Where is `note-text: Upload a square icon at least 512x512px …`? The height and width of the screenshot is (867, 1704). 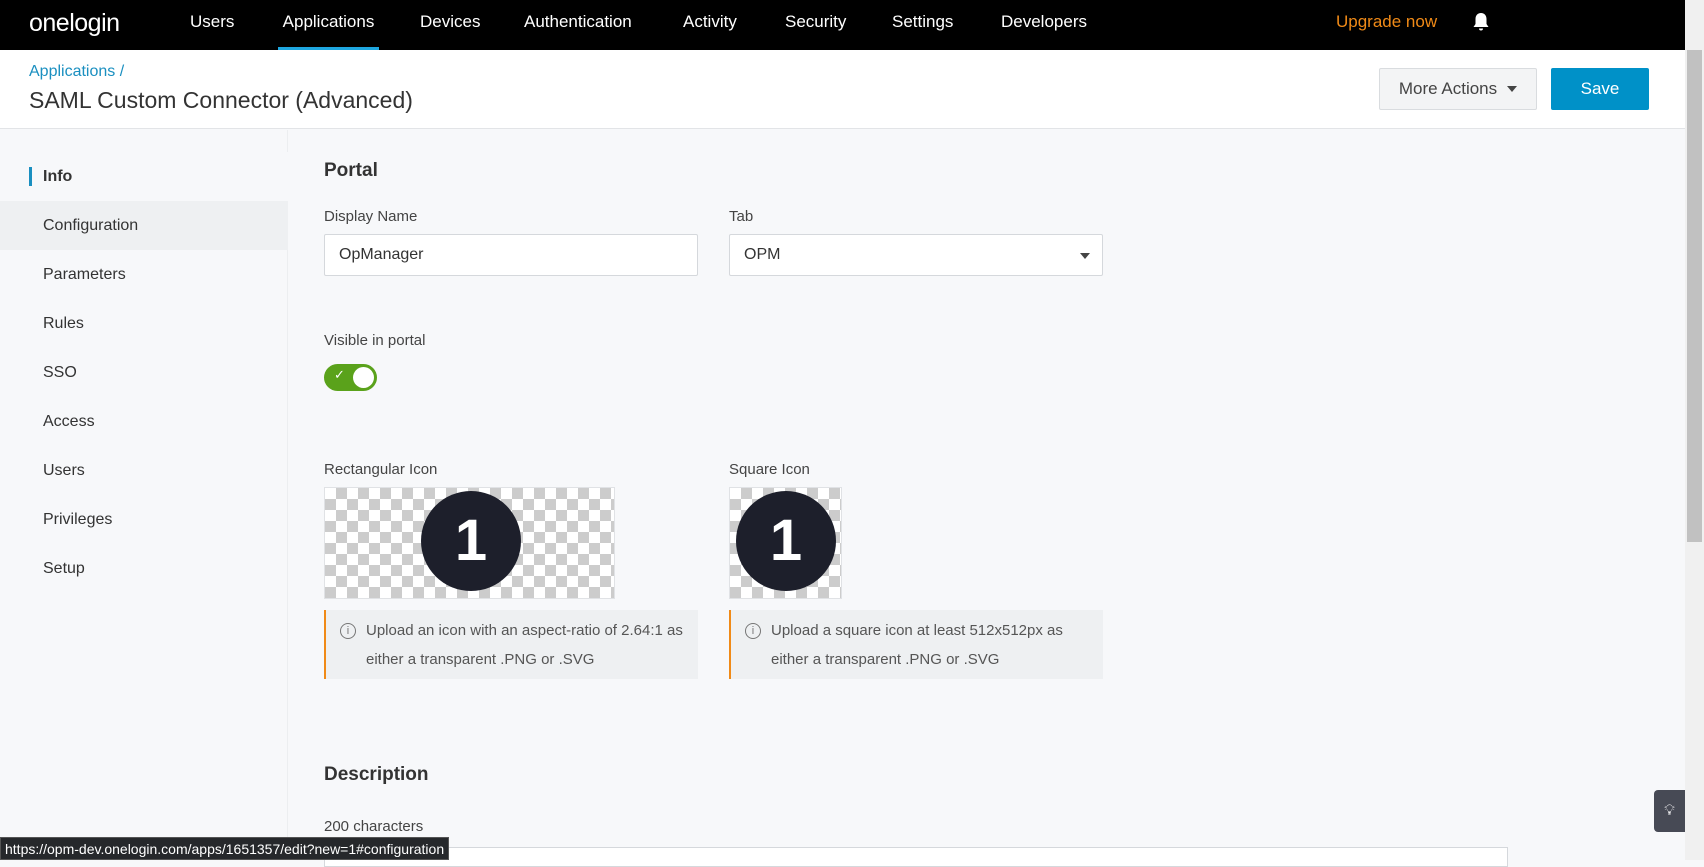 note-text: Upload a square icon at least 512x512px … is located at coordinates (917, 630).